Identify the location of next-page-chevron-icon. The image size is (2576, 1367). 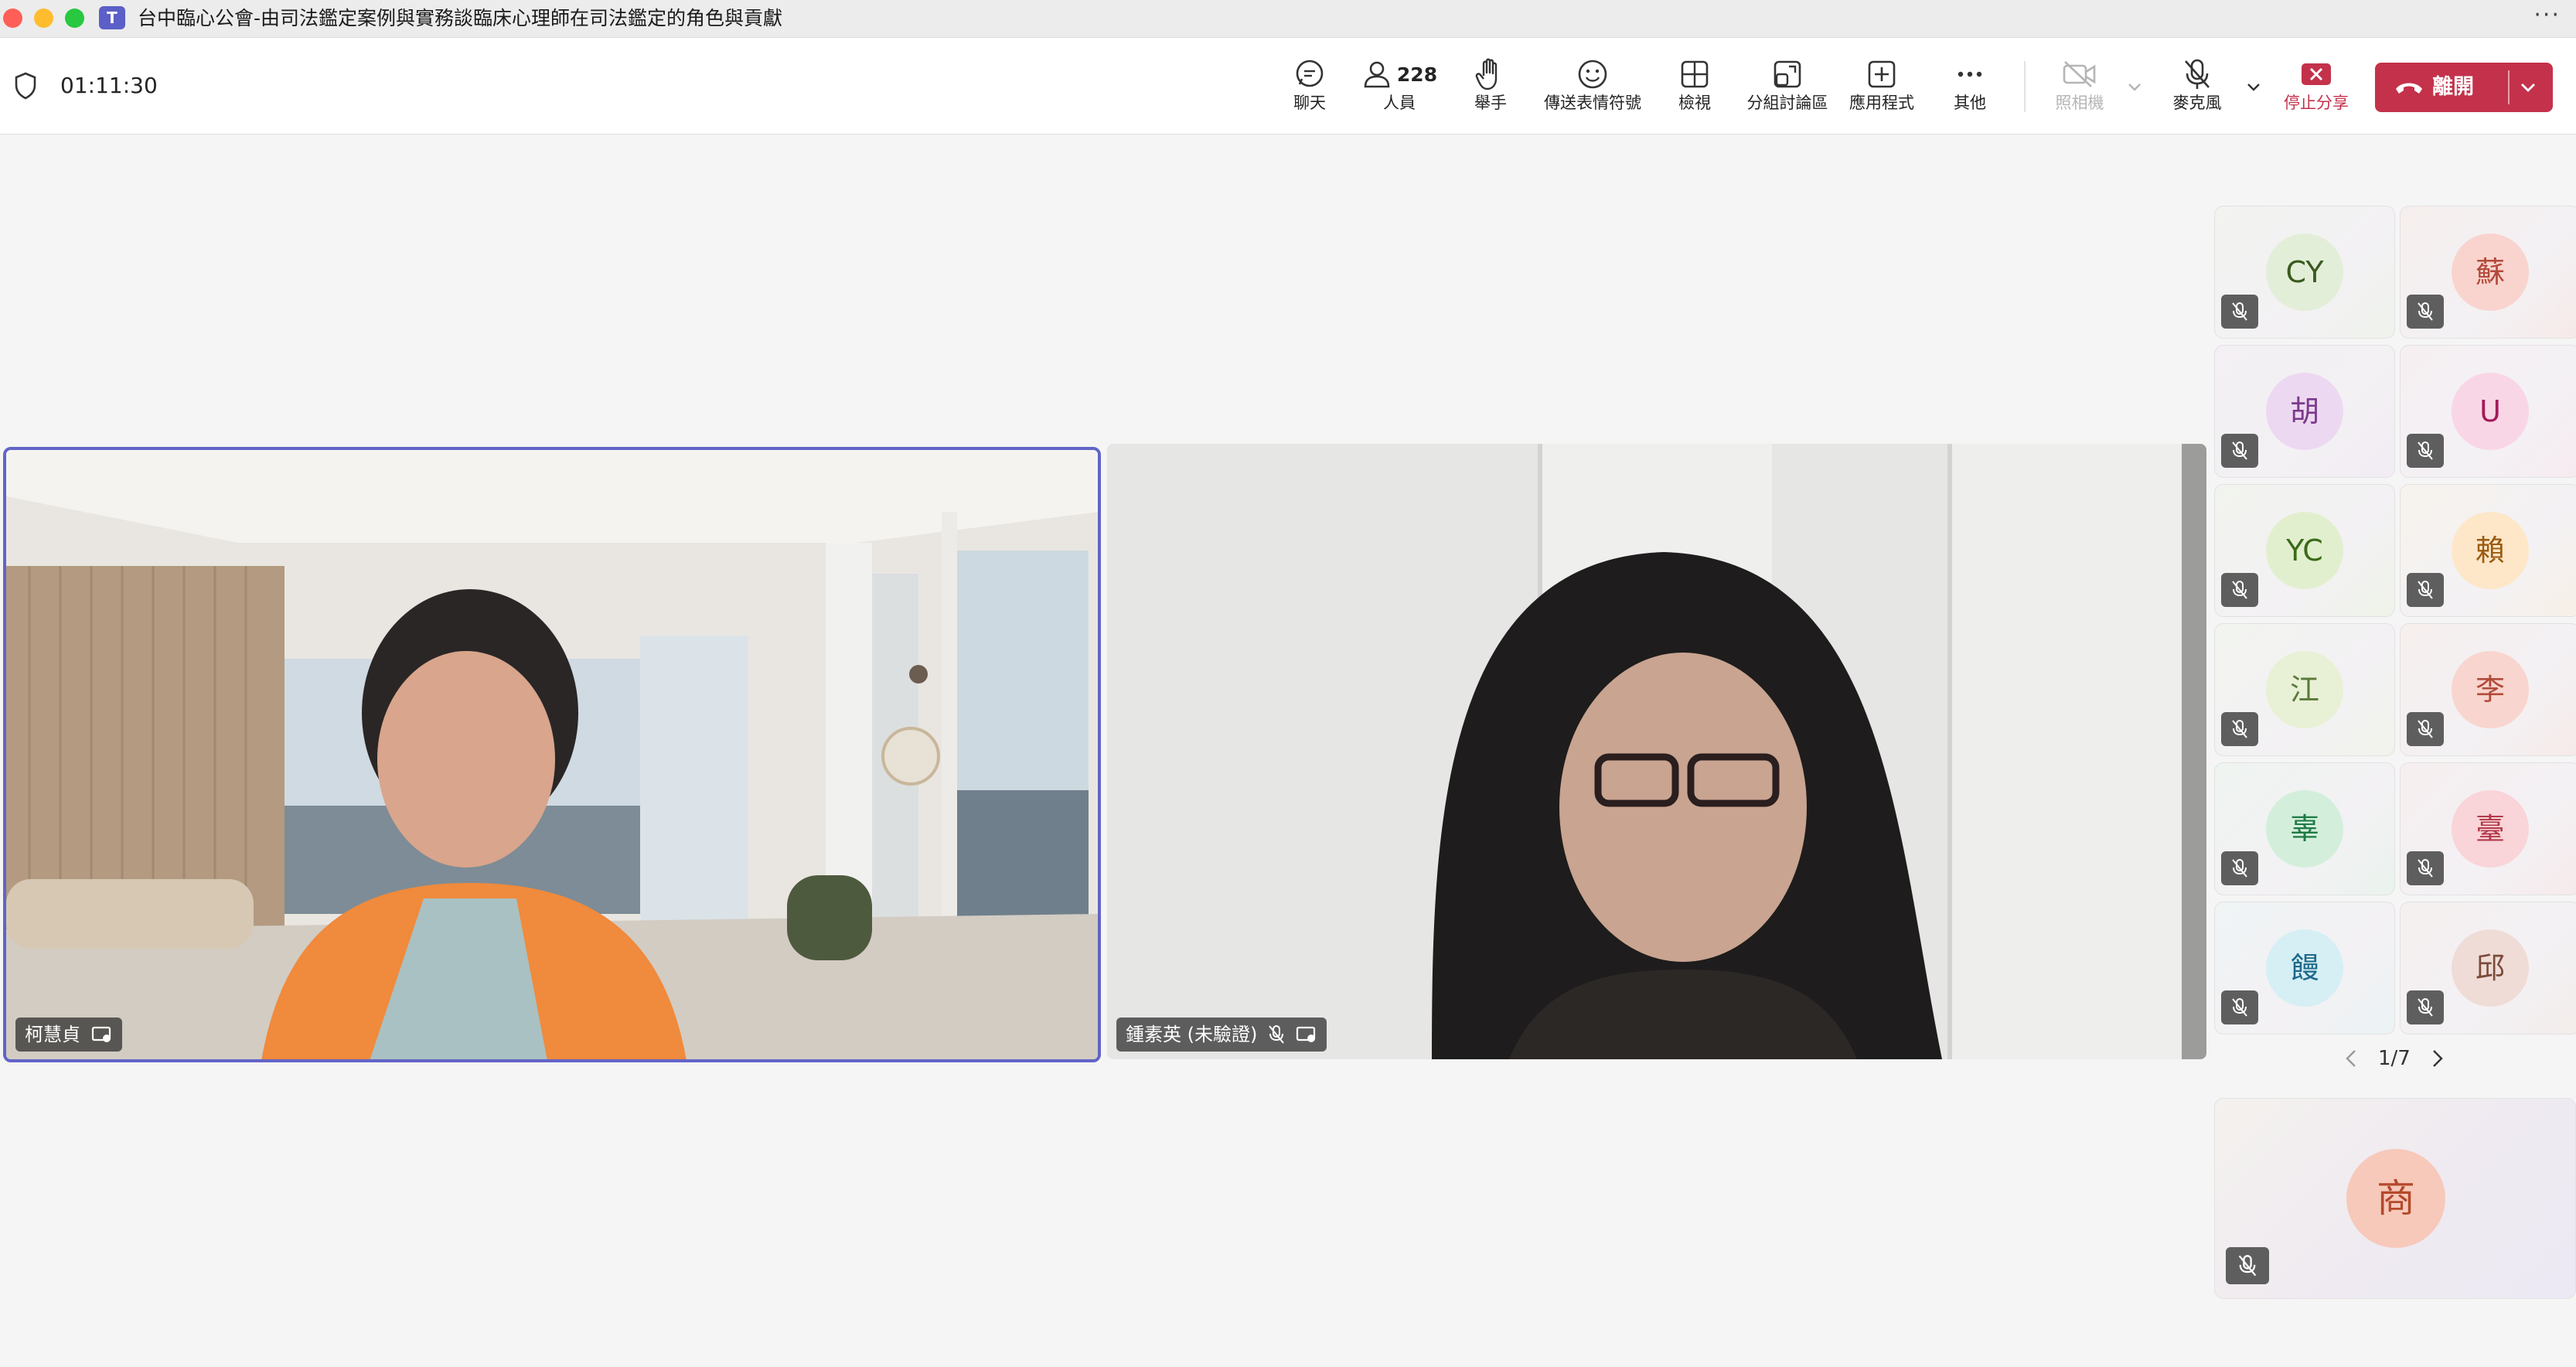
(2437, 1058).